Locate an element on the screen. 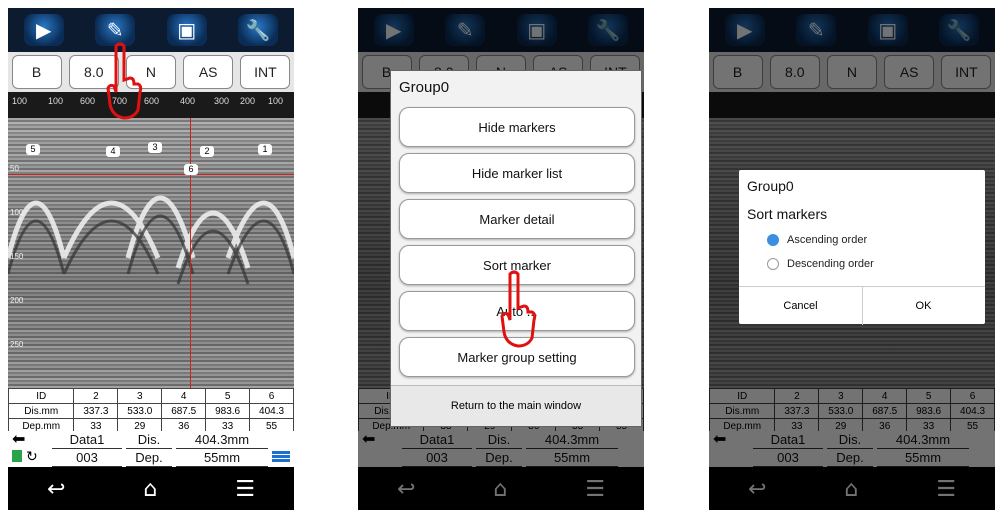 The image size is (1002, 516). table-cell: Dis.mm is located at coordinates (41, 411).